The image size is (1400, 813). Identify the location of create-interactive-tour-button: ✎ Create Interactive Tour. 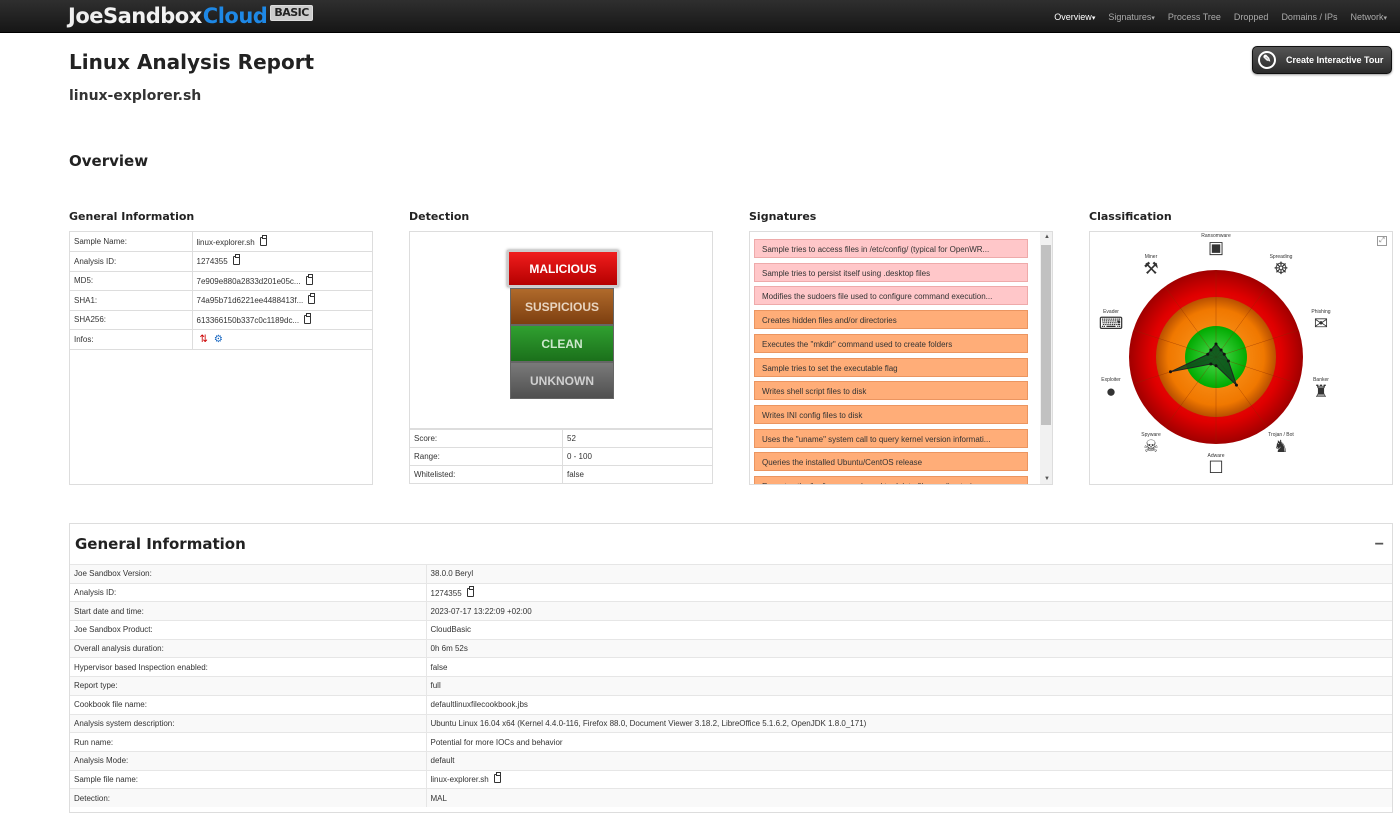
(1322, 60).